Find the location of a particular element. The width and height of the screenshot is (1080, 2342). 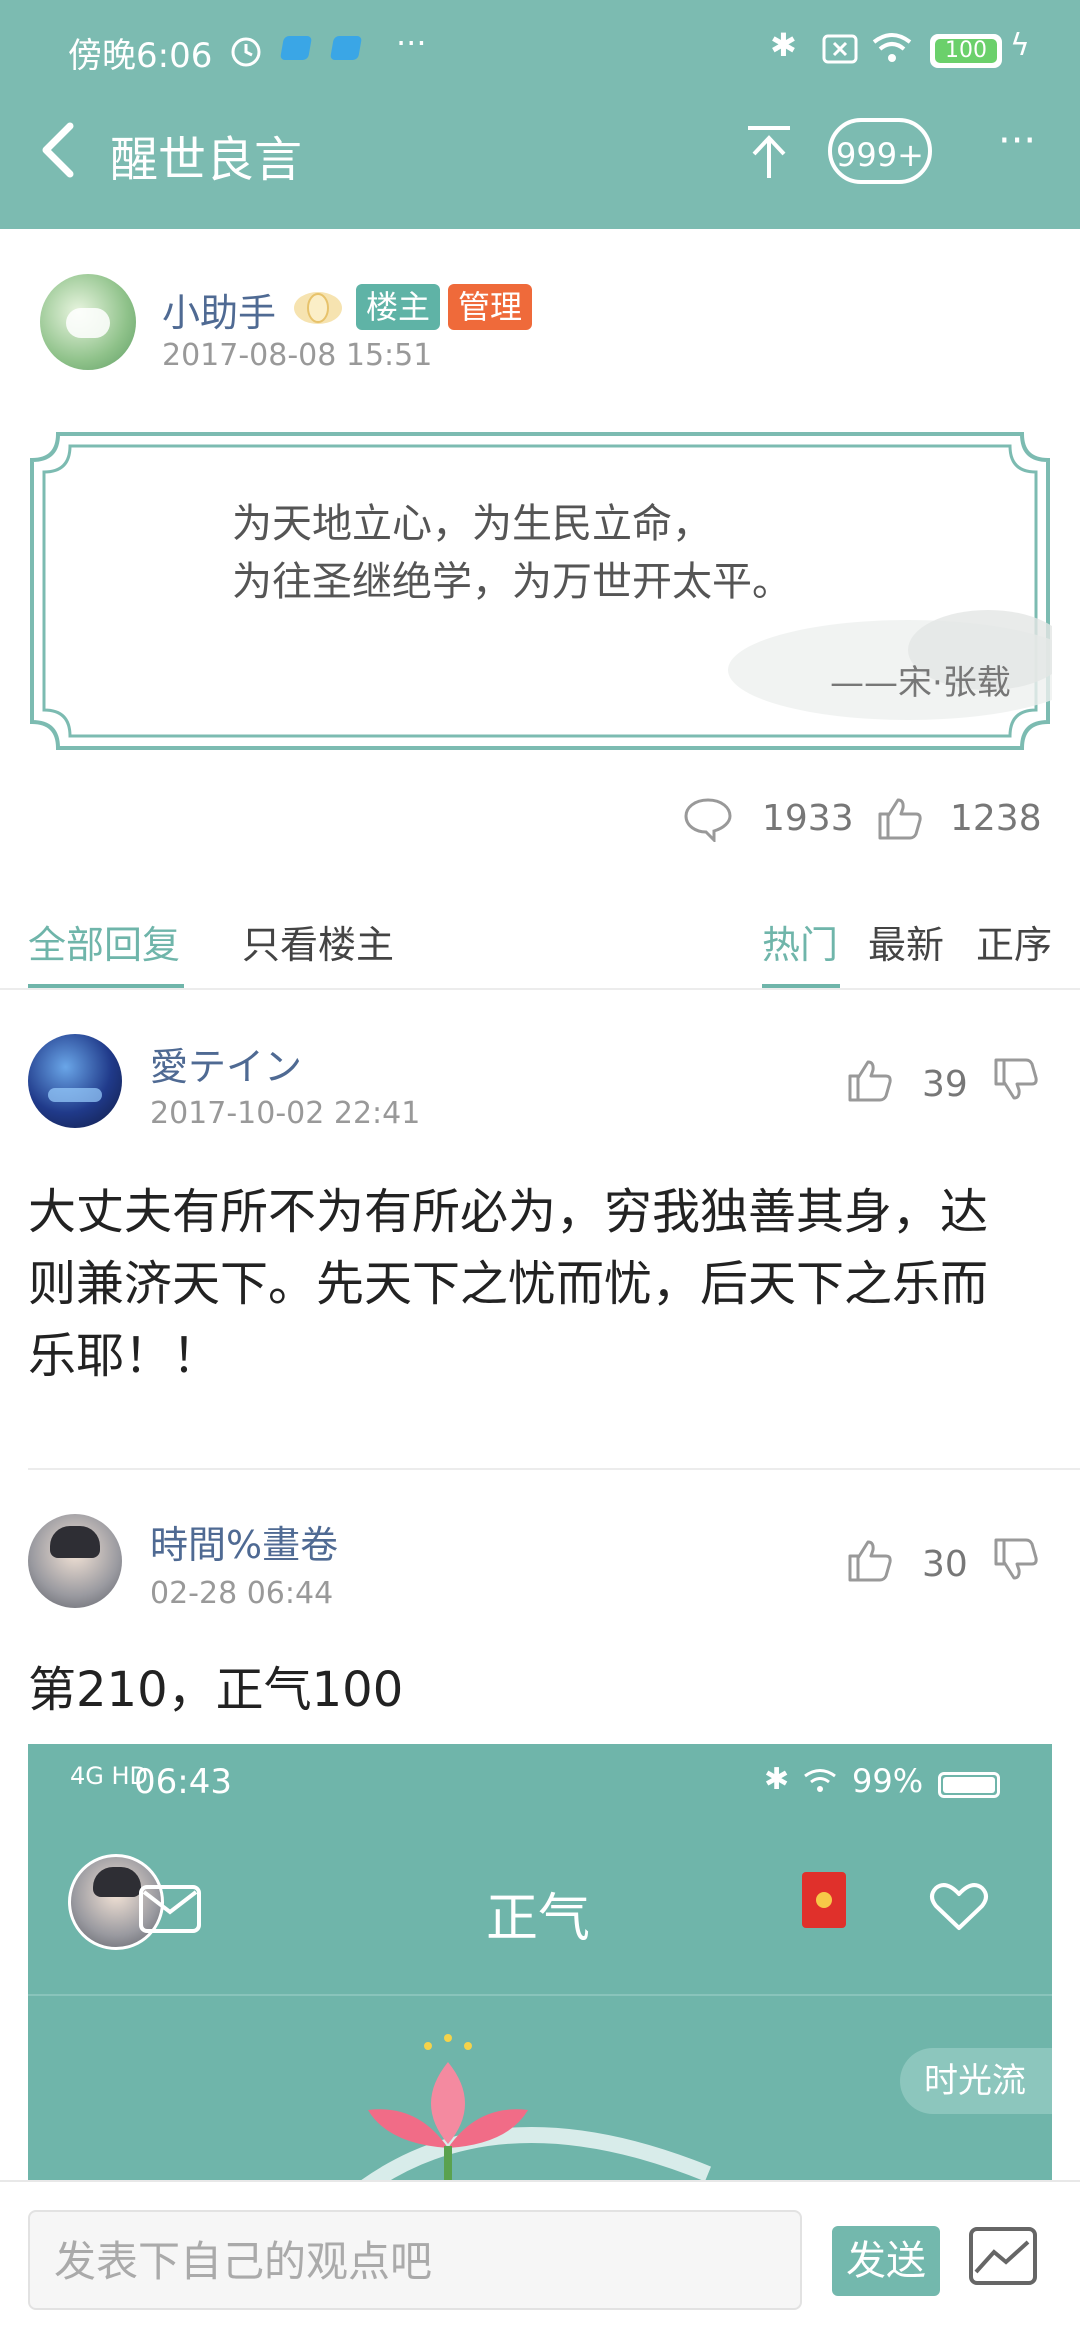

embedded-title: 正气 is located at coordinates (538, 1919).